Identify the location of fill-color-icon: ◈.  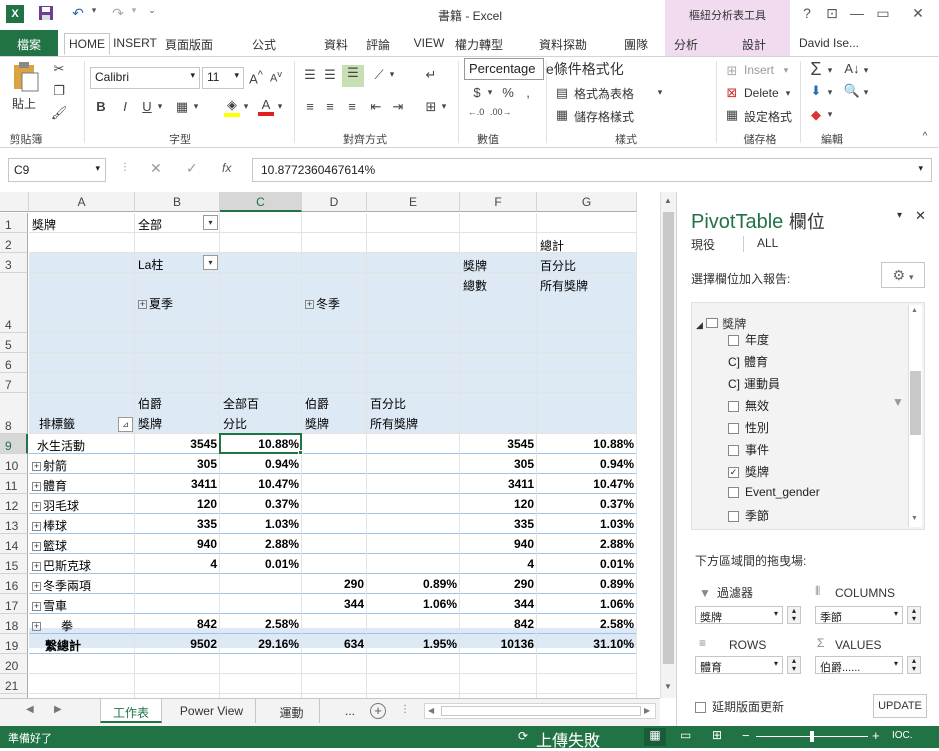
(232, 107).